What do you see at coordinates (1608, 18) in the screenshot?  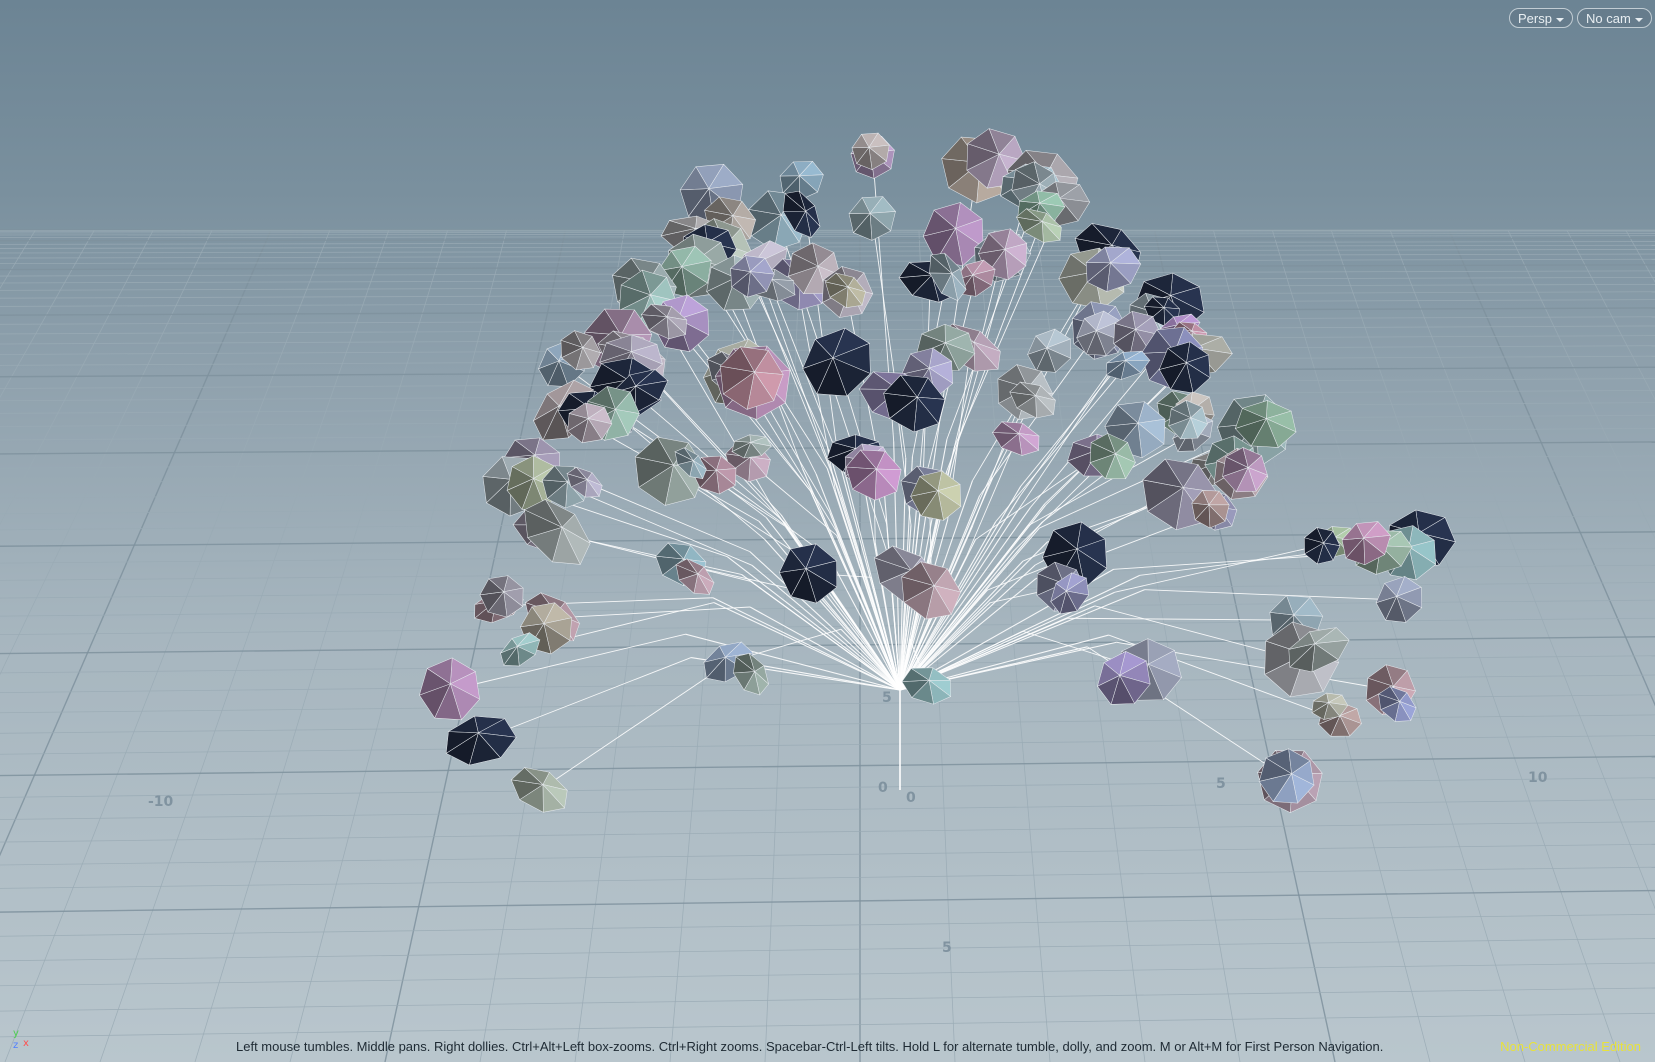 I see `camera-label: No cam` at bounding box center [1608, 18].